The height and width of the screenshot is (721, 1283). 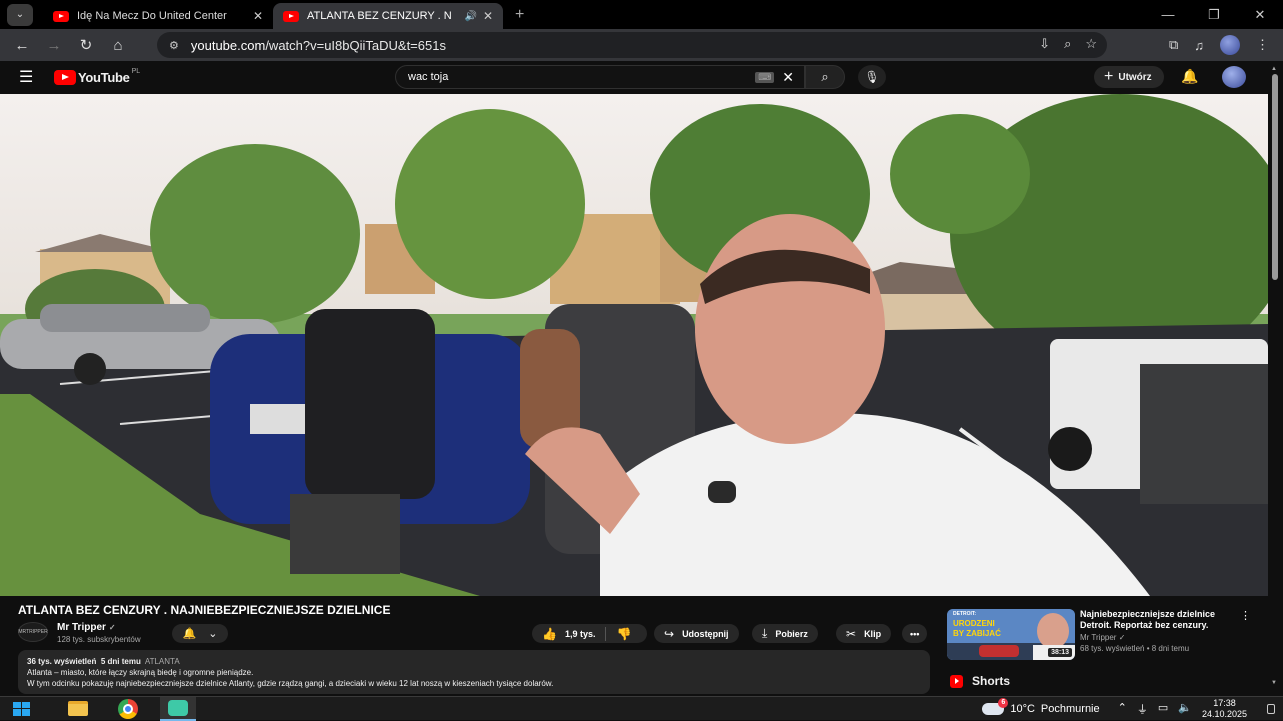 I want to click on restore-icon: ❐, so click(x=1214, y=15).